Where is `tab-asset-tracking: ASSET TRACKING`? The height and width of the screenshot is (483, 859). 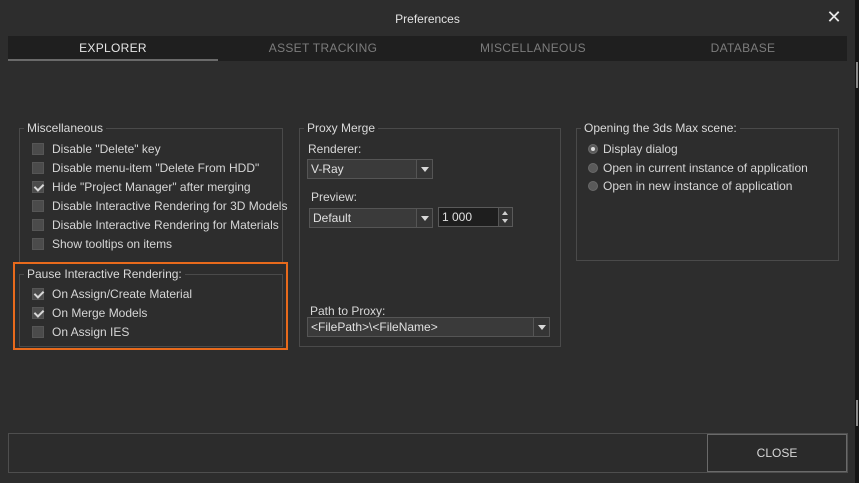
tab-asset-tracking: ASSET TRACKING is located at coordinates (323, 48).